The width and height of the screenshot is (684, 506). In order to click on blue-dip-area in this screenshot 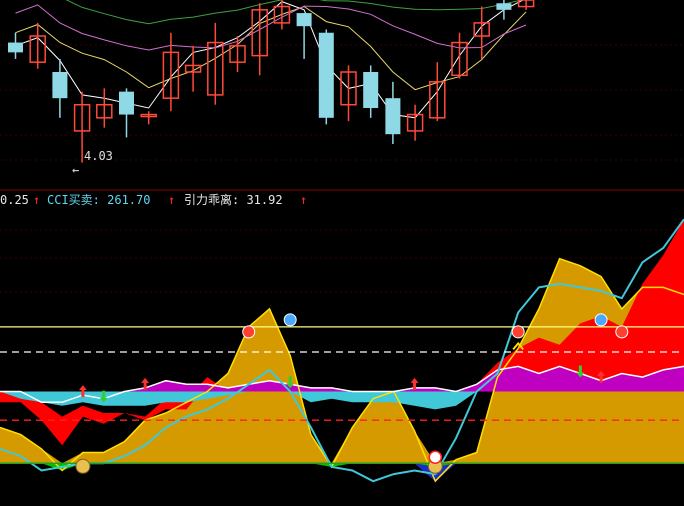, I will do `click(342, 472)`.